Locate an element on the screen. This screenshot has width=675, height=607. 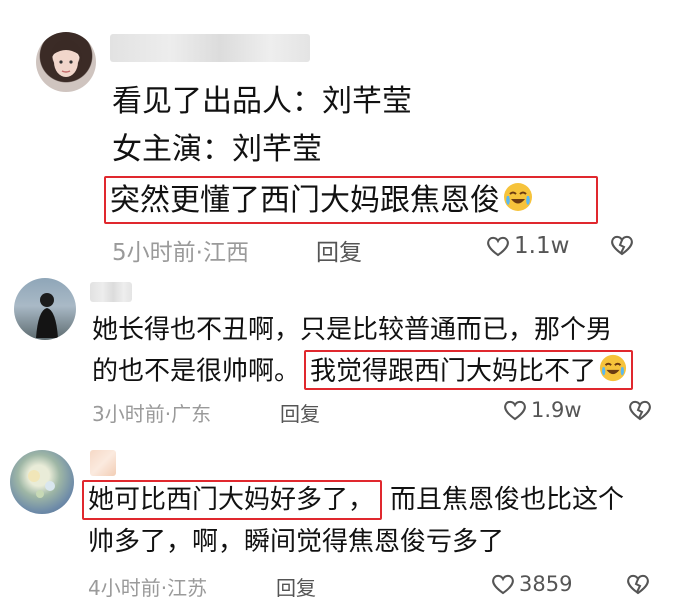
like-count: 1.1w is located at coordinates (542, 246).